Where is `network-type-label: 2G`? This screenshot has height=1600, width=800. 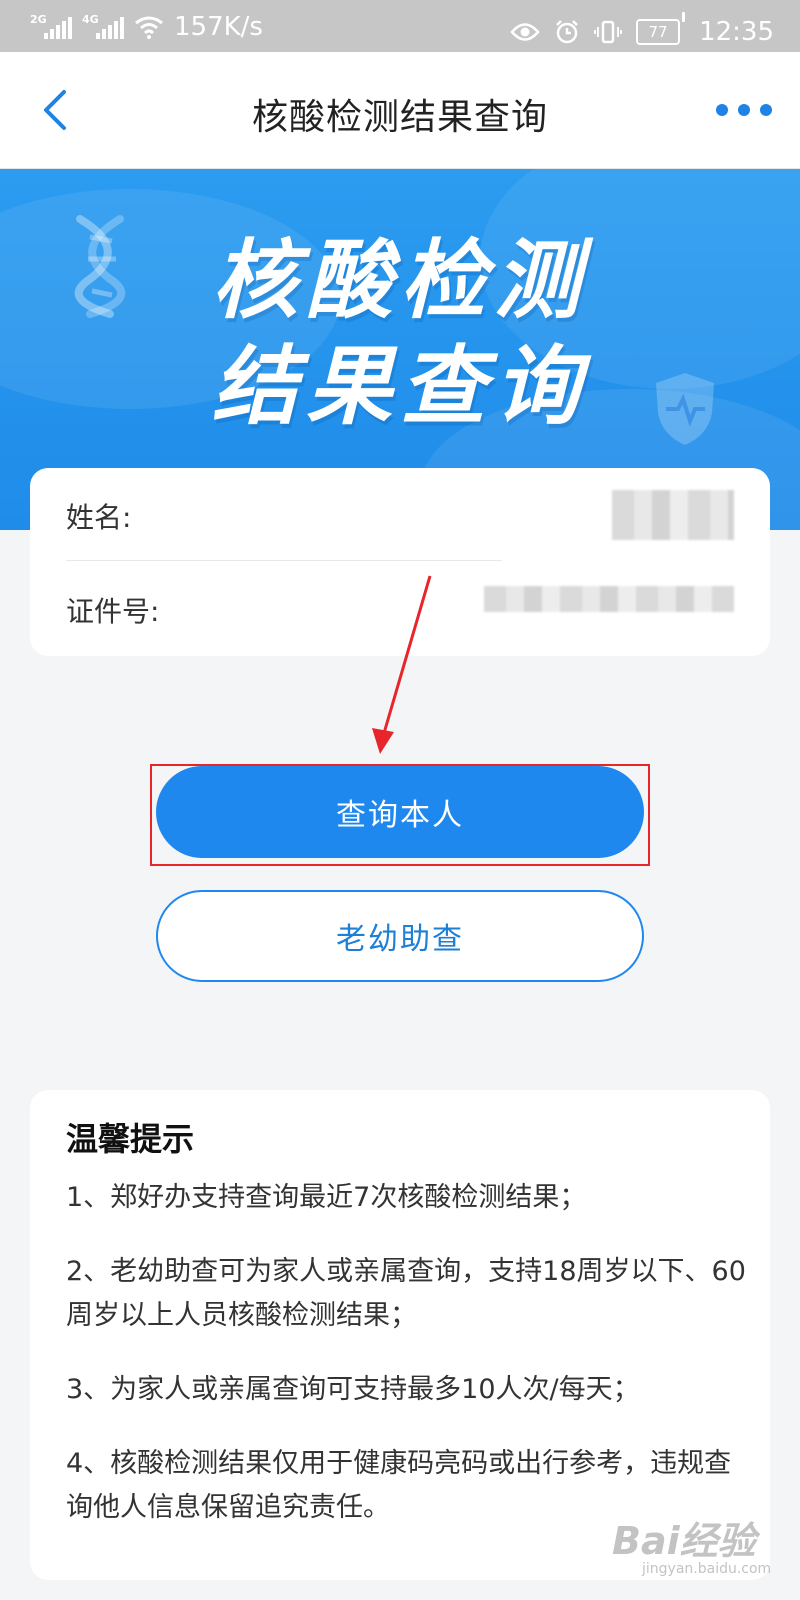
network-type-label: 2G is located at coordinates (38, 19).